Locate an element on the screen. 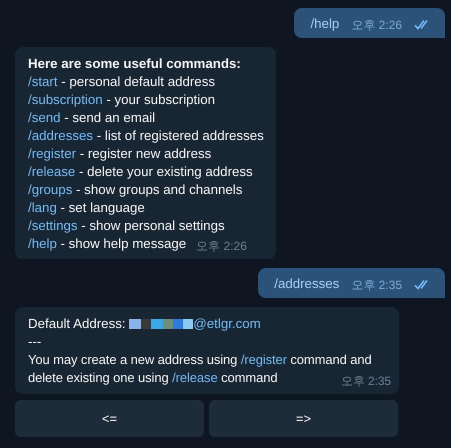 The height and width of the screenshot is (448, 451). message-text: /help is located at coordinates (325, 23).